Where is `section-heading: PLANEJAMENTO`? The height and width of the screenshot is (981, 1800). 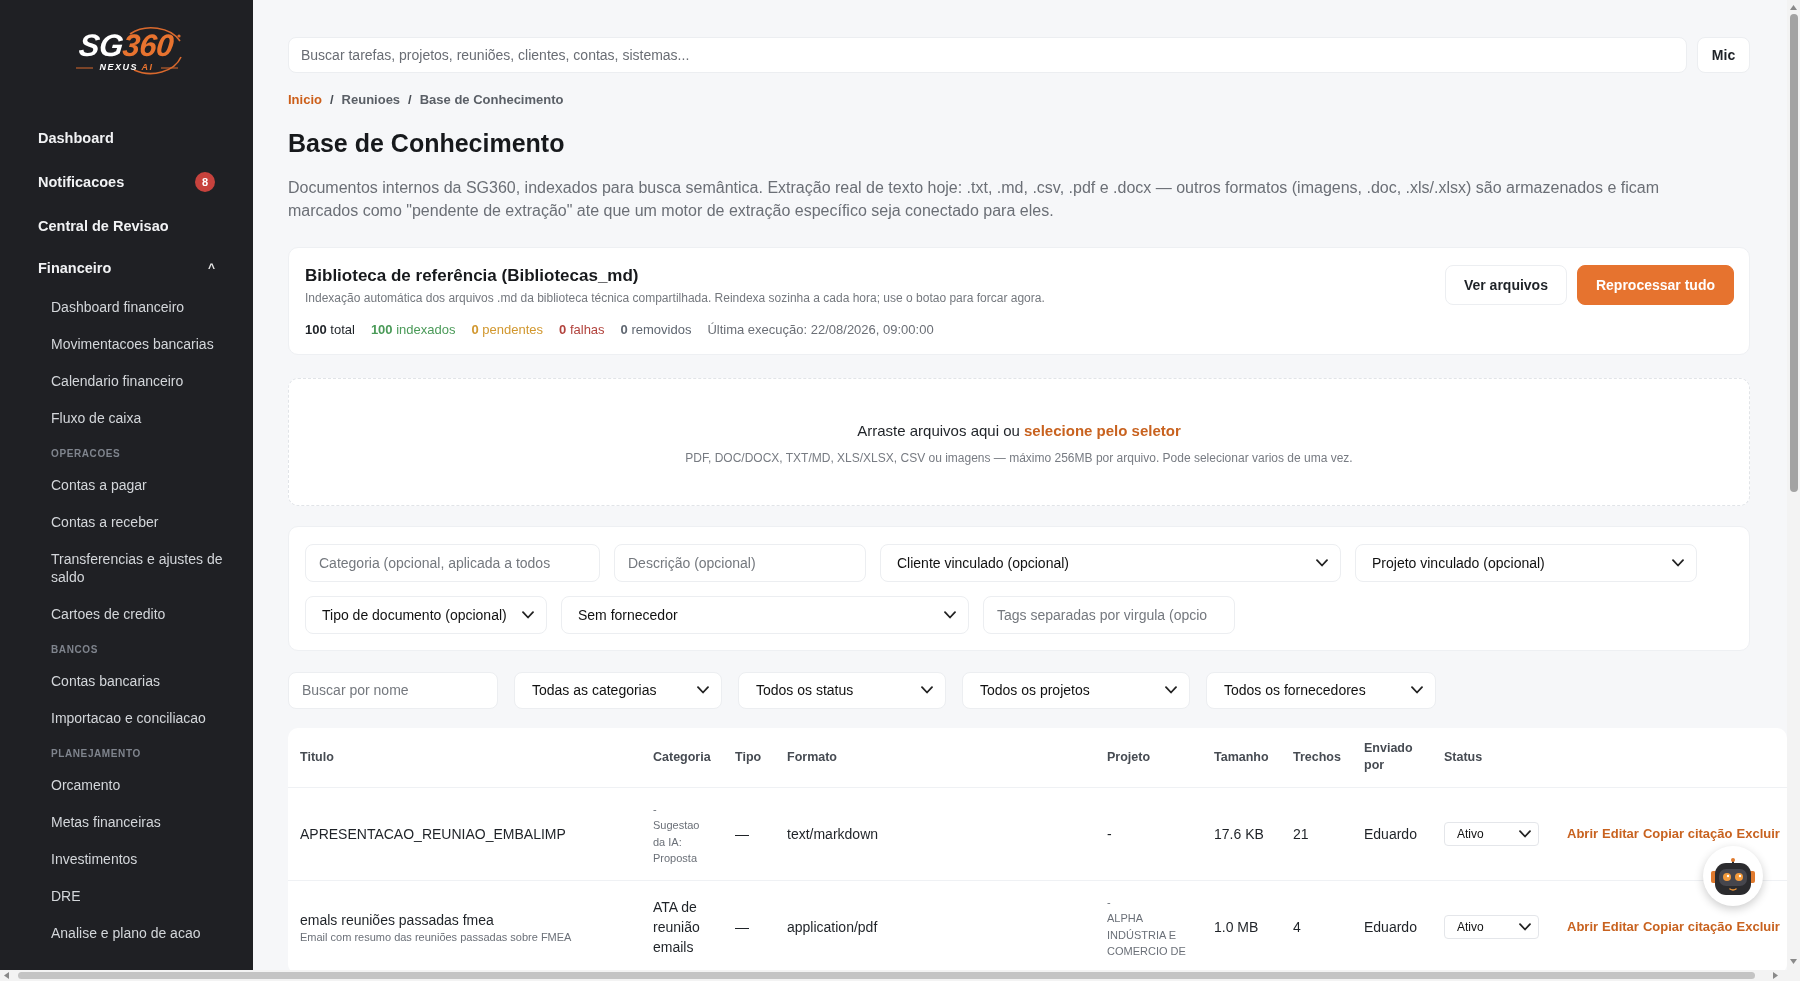
section-heading: PLANEJAMENTO is located at coordinates (96, 754).